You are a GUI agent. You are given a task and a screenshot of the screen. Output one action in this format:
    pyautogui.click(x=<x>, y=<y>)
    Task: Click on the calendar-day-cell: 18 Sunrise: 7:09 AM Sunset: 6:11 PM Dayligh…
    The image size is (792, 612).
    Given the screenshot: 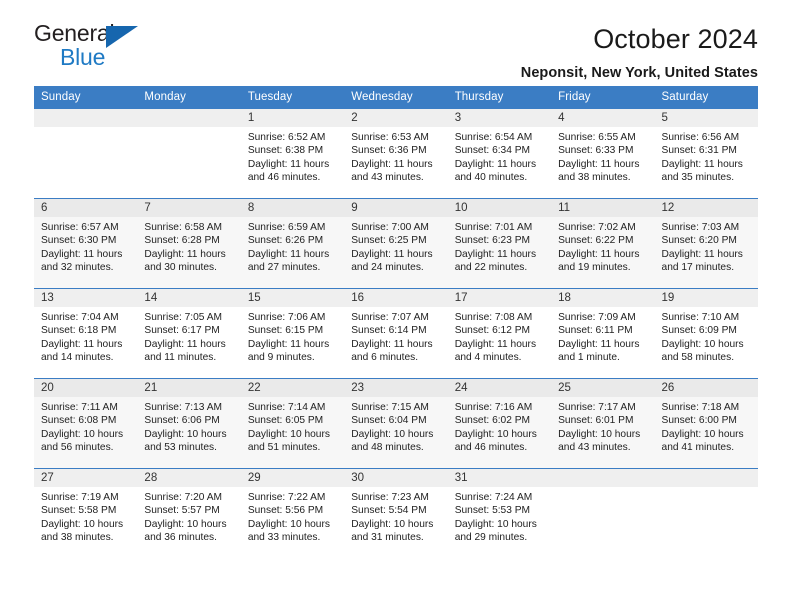 What is the action you would take?
    pyautogui.click(x=603, y=333)
    